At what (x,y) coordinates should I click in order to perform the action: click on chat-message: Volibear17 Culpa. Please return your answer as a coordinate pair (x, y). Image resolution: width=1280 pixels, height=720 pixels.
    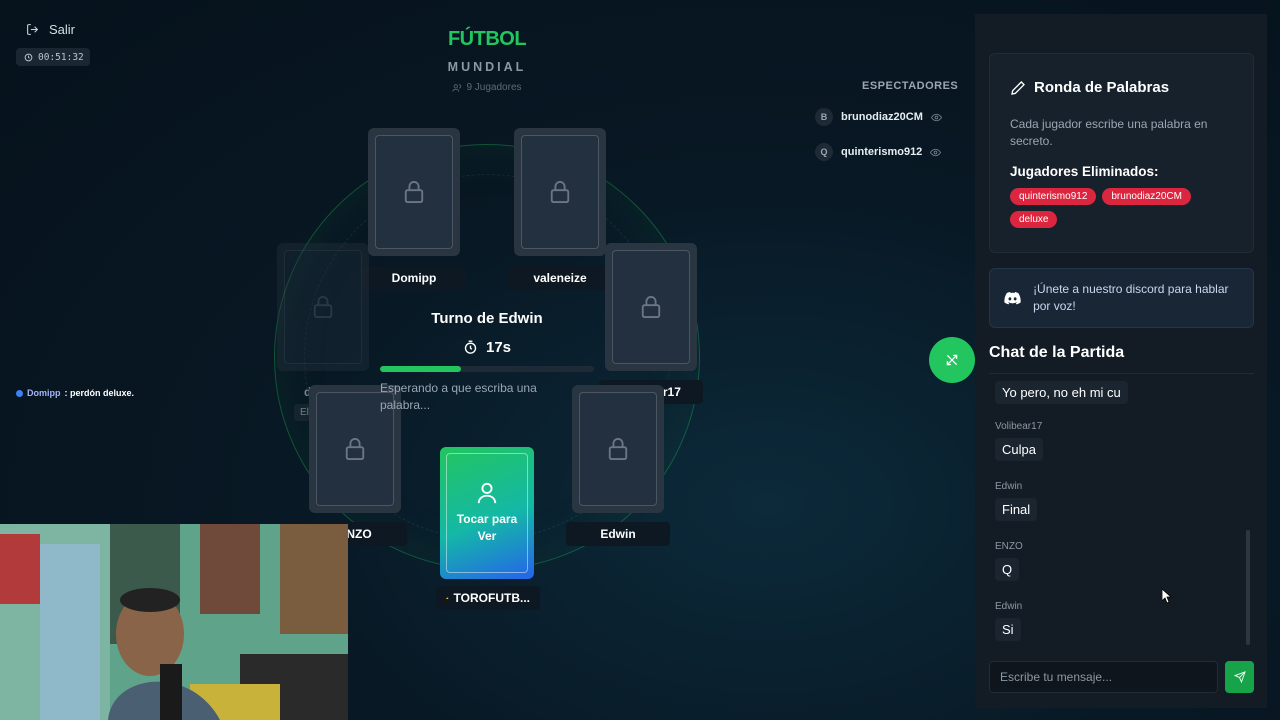
    Looking at the image, I should click on (1019, 441).